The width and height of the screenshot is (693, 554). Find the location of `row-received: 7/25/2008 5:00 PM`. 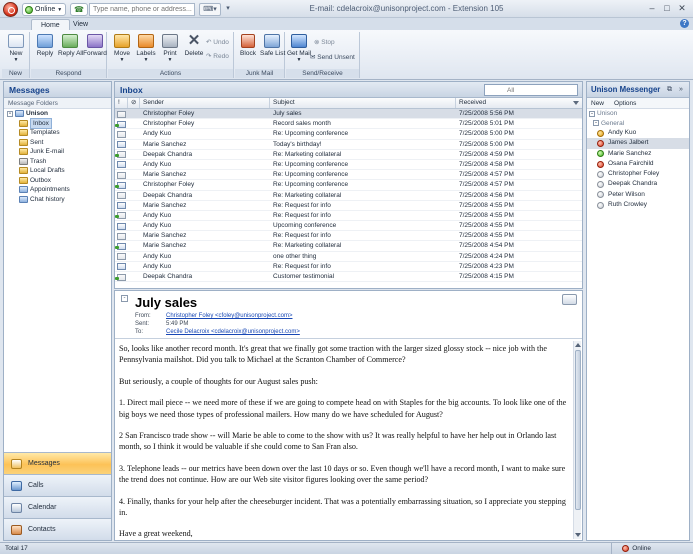

row-received: 7/25/2008 5:00 PM is located at coordinates (486, 144).